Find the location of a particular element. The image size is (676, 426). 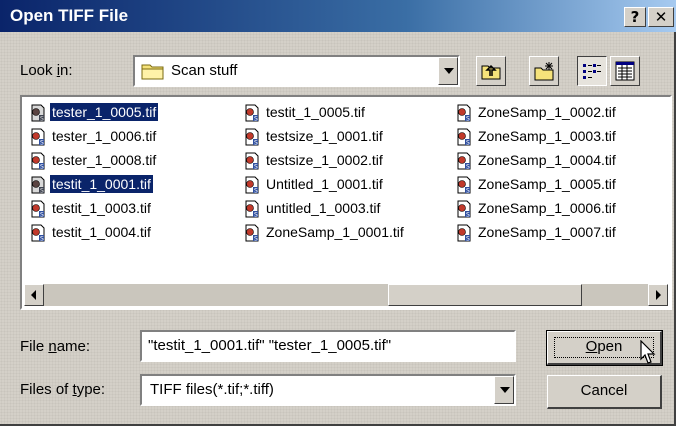

file-item: S ZoneSamp_1_0001.tif is located at coordinates (324, 233).